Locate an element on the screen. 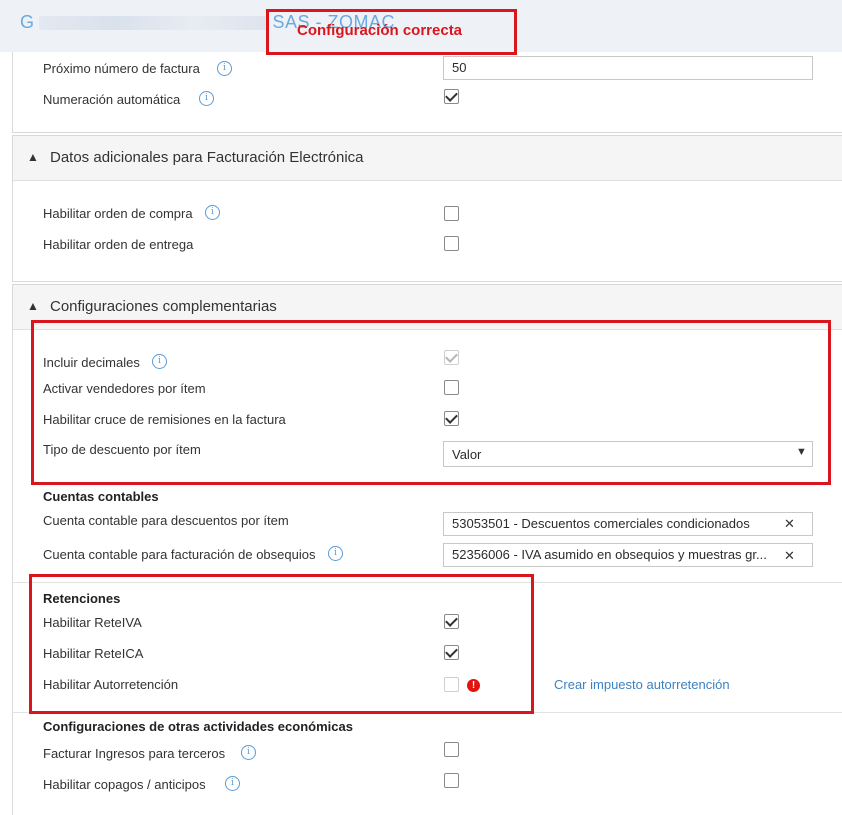  checkmark-icon is located at coordinates (451, 95).